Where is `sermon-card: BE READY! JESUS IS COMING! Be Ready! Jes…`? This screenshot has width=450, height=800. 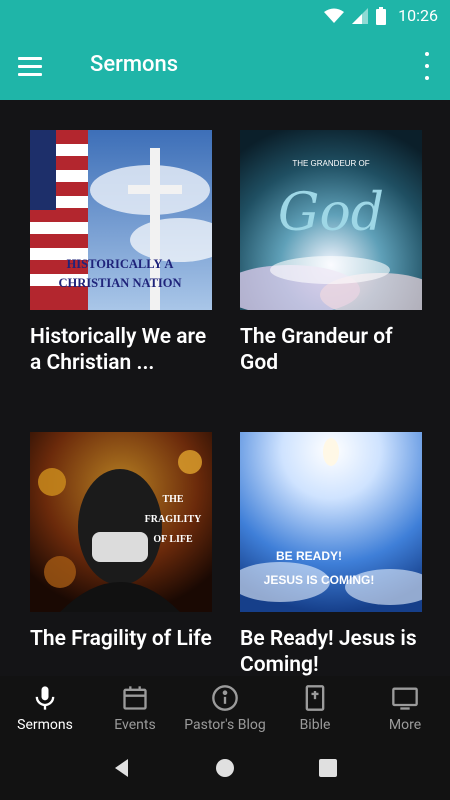 sermon-card: BE READY! JESUS IS COMING! Be Ready! Jes… is located at coordinates (331, 554).